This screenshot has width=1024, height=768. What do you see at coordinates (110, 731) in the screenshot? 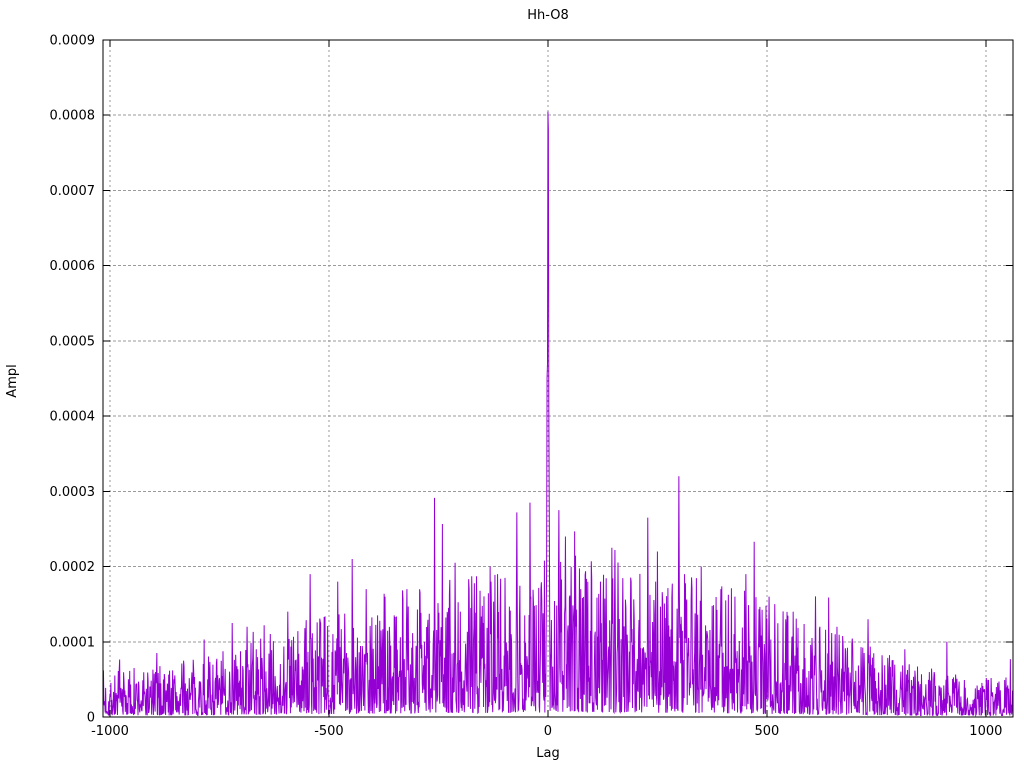
I see `x-tick-label: -1000` at bounding box center [110, 731].